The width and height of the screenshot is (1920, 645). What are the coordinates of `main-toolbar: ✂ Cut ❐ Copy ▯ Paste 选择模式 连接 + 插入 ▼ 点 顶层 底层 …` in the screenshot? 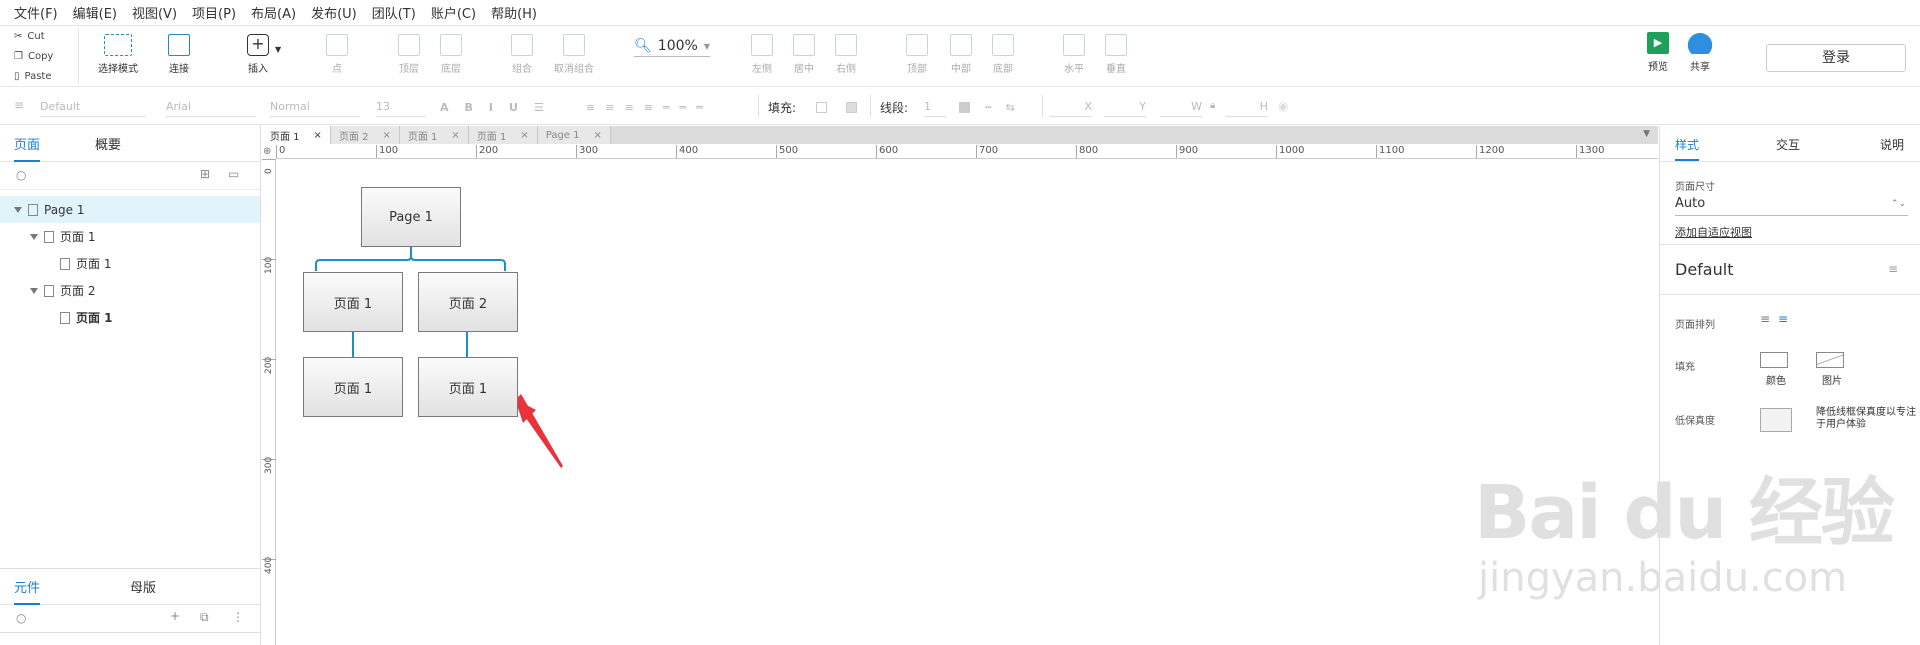 It's located at (960, 56).